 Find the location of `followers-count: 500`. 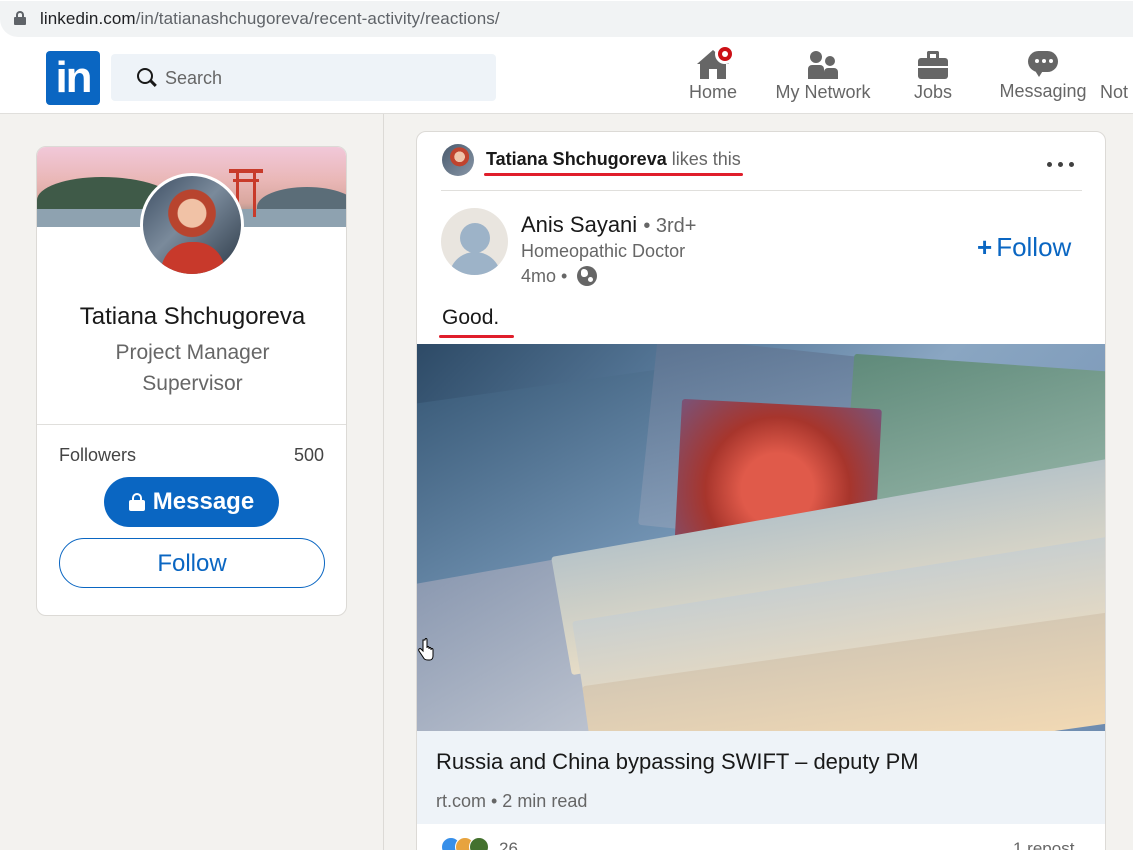

followers-count: 500 is located at coordinates (308, 455).